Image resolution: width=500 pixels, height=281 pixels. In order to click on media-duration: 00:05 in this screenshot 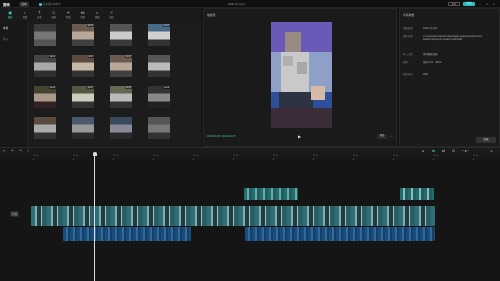, I will do `click(166, 25)`.